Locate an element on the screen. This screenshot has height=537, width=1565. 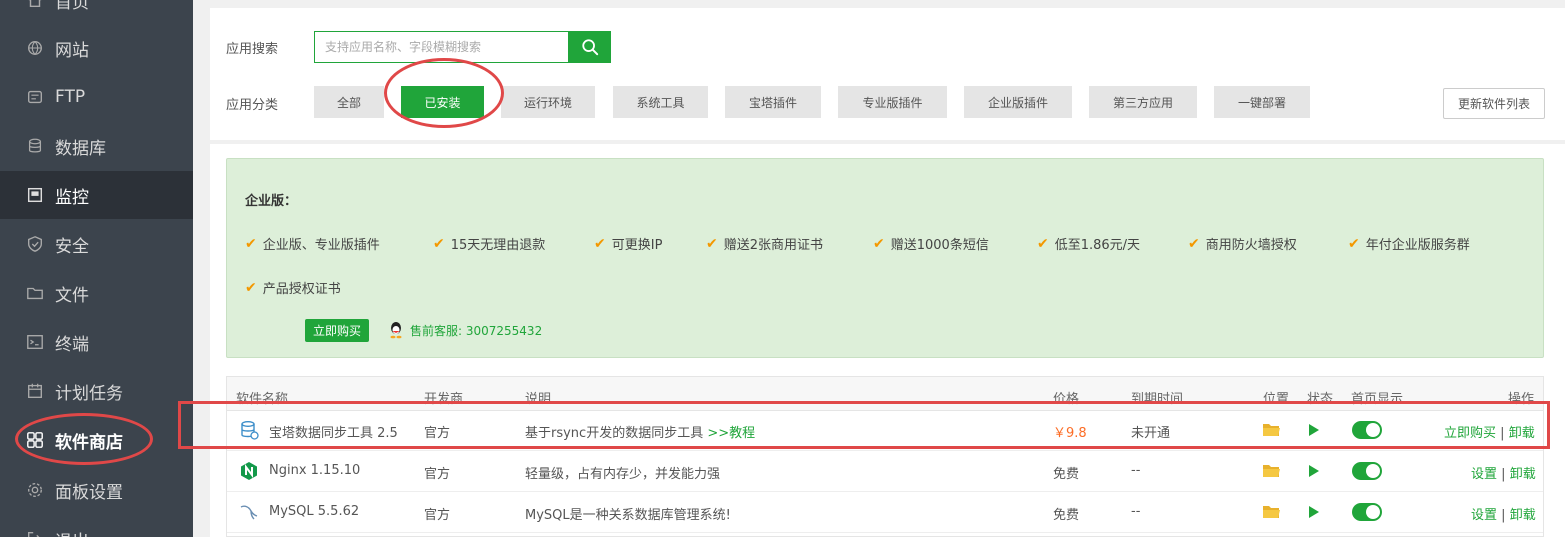
sidebar-item-files: 文件 is located at coordinates (96, 293).